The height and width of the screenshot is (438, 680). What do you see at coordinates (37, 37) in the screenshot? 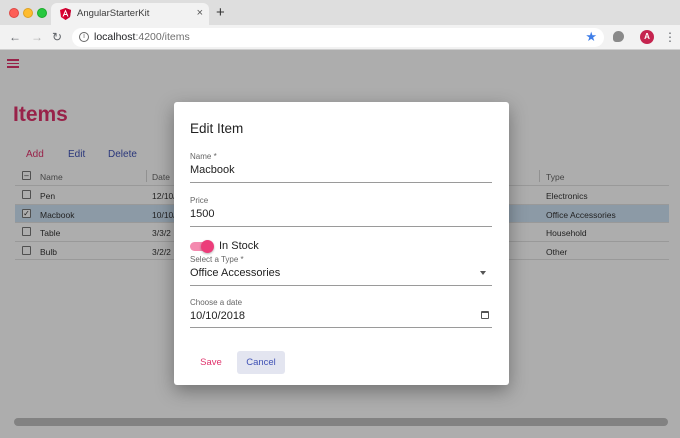
I see `forward-icon: →` at bounding box center [37, 37].